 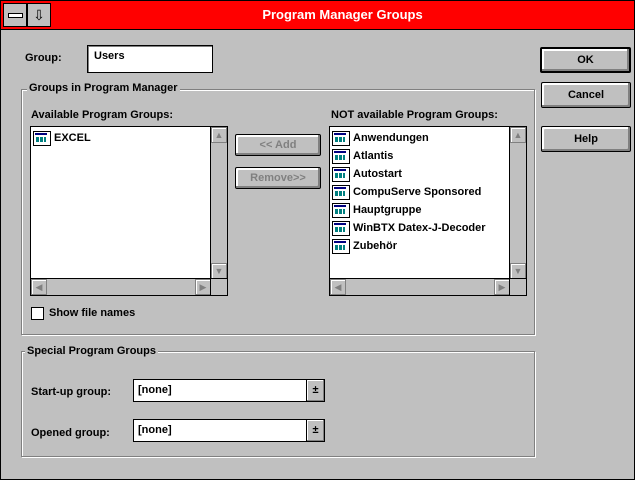 I want to click on available-groups-label: Available Program Groups:, so click(x=102, y=115).